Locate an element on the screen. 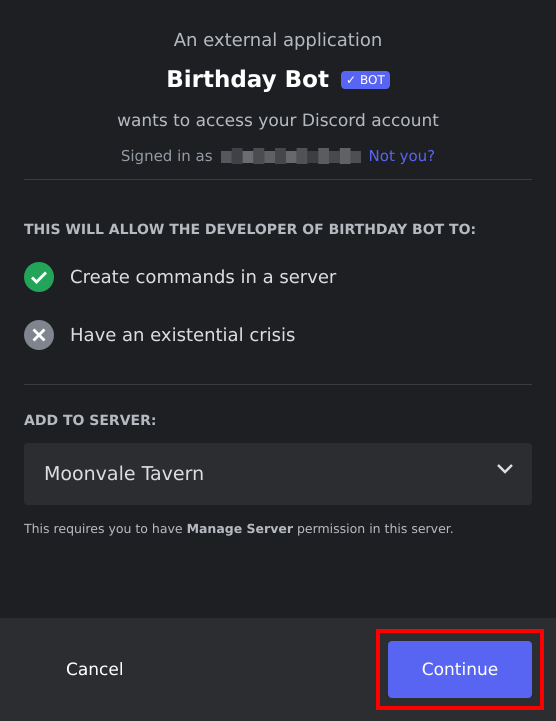 This screenshot has width=556, height=721. cancel-button: Cancel is located at coordinates (95, 670).